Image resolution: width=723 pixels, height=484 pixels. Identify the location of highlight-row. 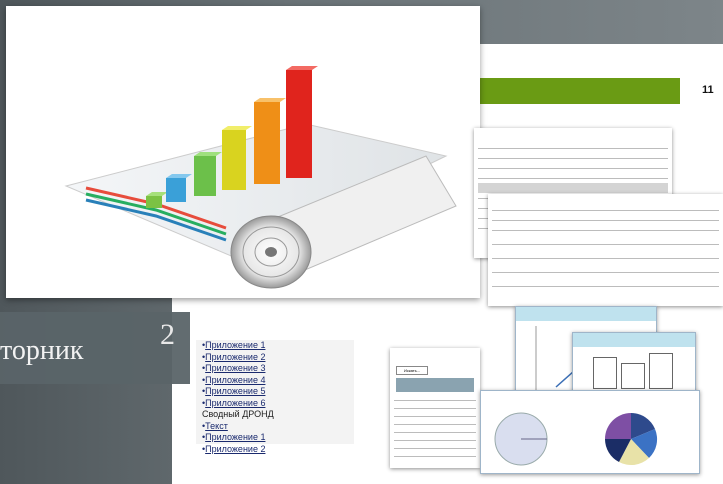
(573, 188).